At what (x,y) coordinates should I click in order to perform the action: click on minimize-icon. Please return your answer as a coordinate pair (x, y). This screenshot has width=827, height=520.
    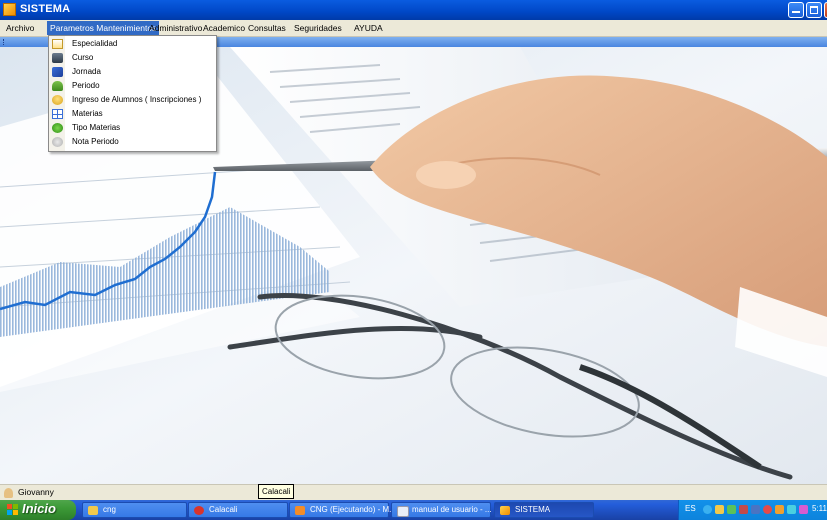
    Looking at the image, I should click on (796, 12).